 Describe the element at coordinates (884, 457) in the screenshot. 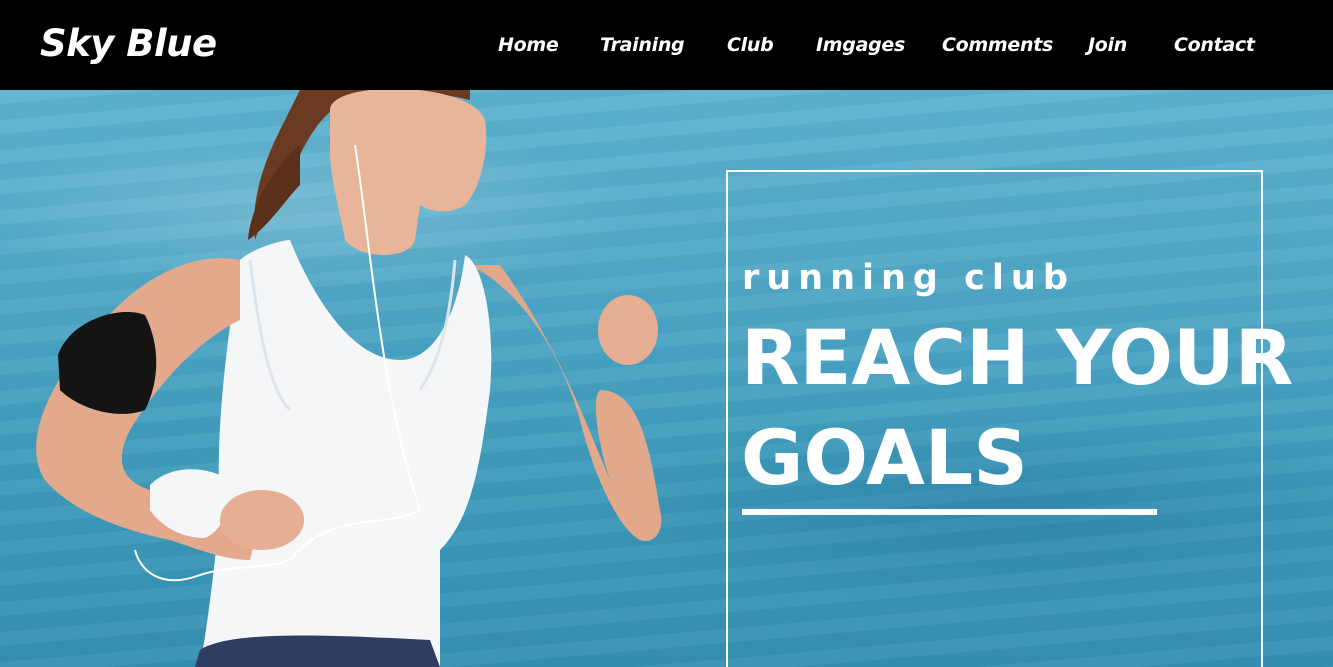

I see `headline-line-2: GOALS` at that location.